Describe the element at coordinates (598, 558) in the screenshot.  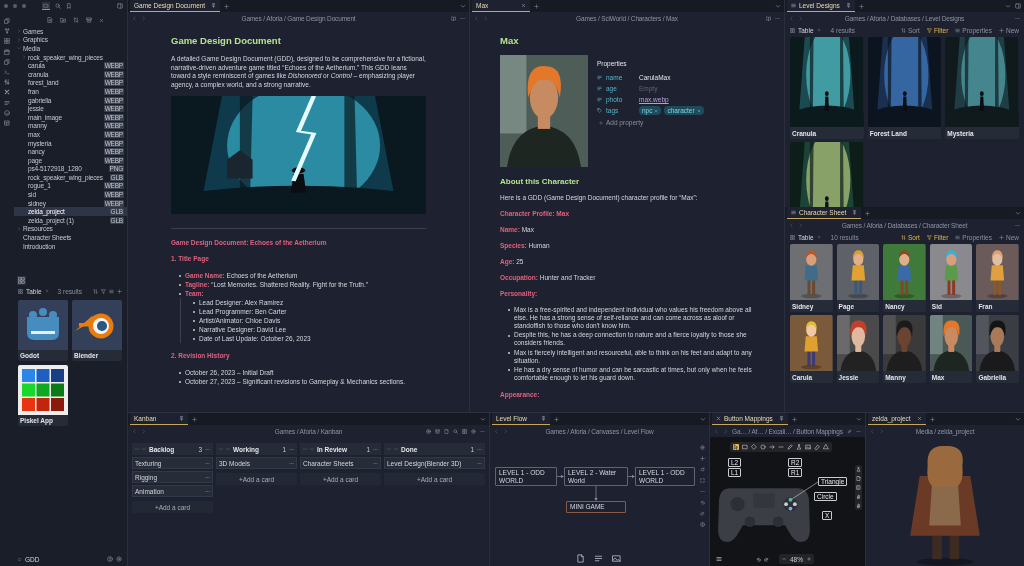
I see `note-icon` at that location.